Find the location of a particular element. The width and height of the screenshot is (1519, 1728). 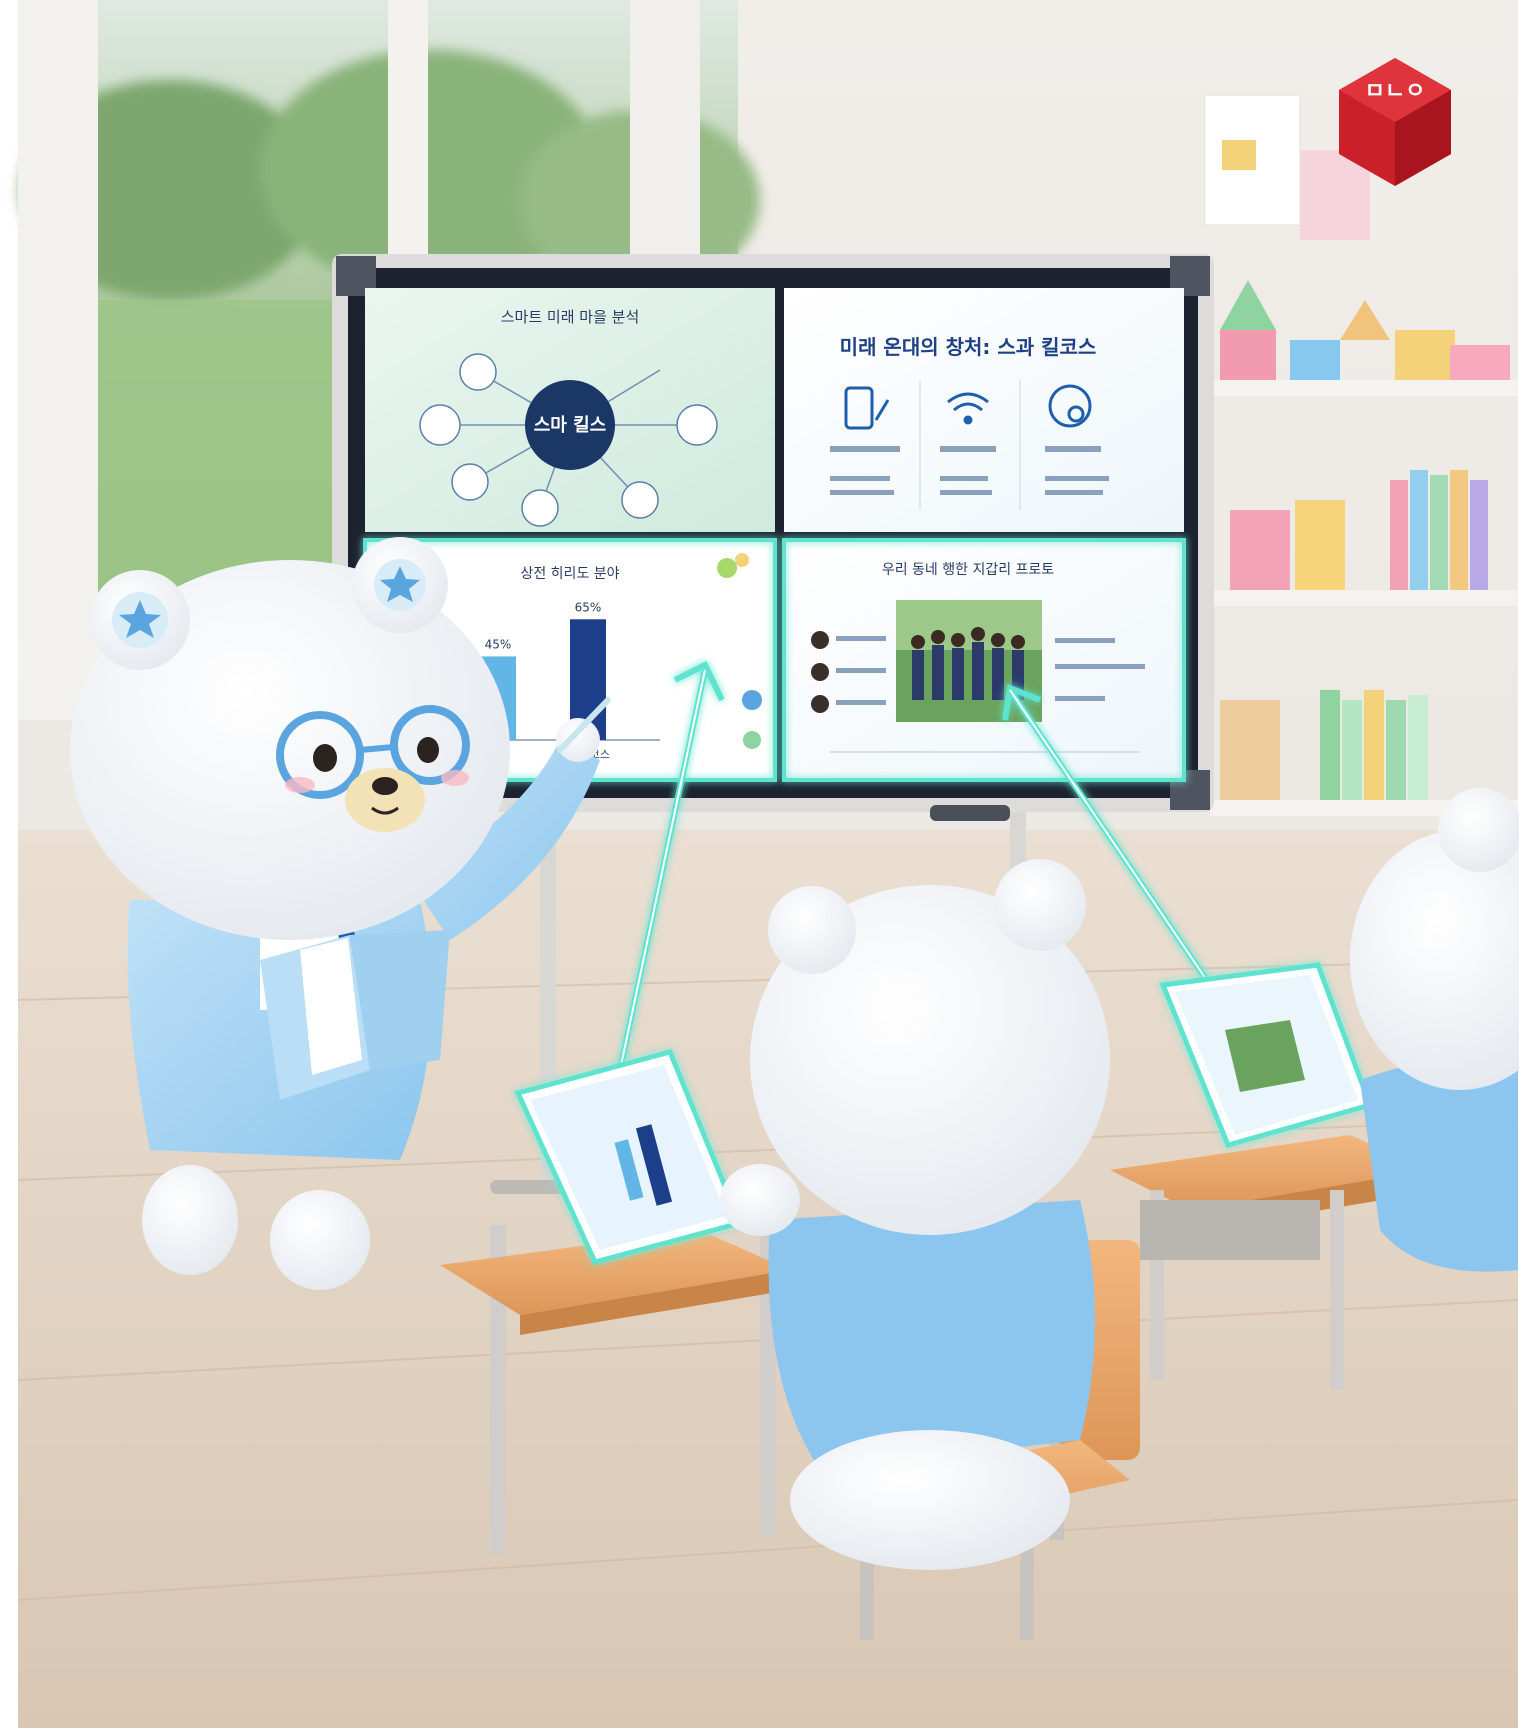

panel-title: 상전 히리도 분야 is located at coordinates (569, 574).